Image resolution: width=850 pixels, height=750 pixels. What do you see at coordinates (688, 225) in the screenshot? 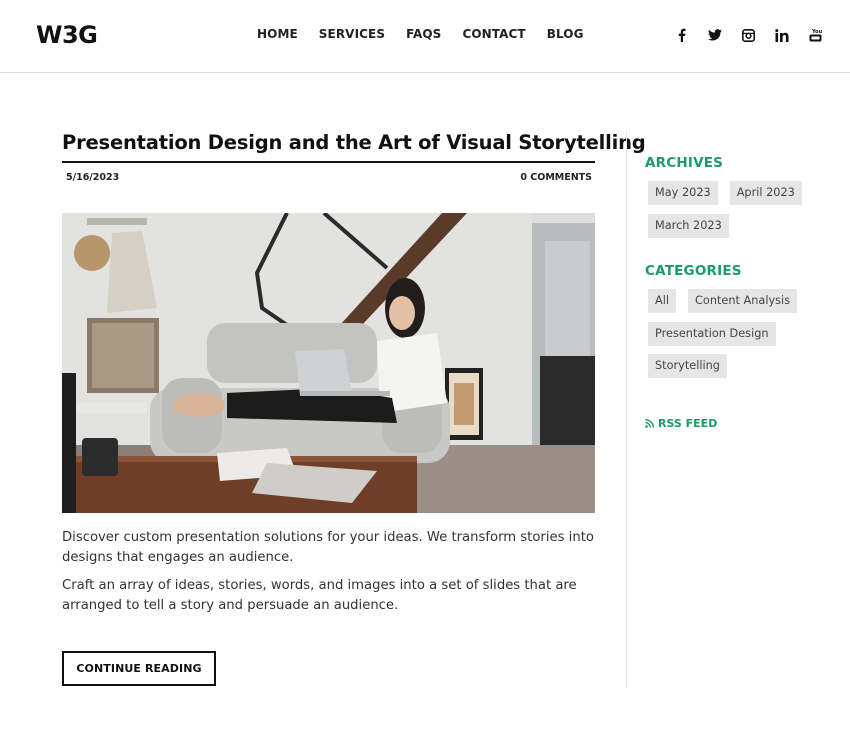
I see `archive-tag: March 2023` at bounding box center [688, 225].